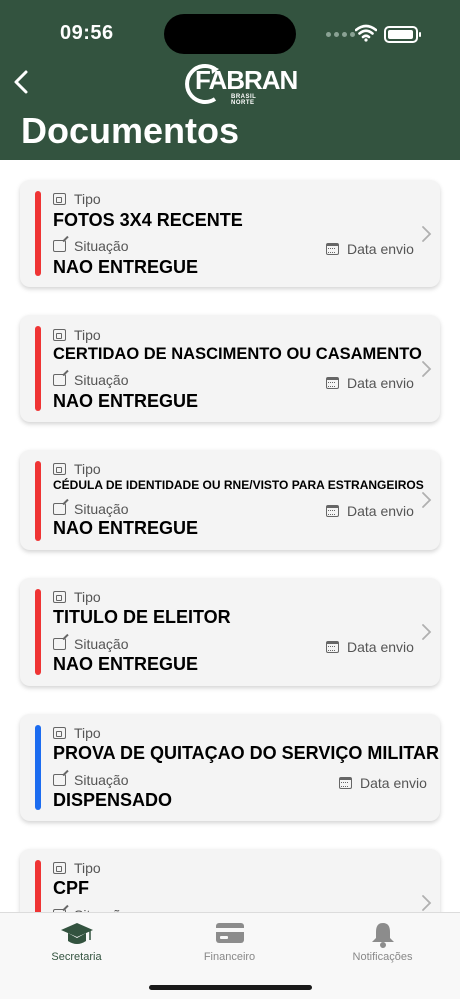 The height and width of the screenshot is (999, 460). I want to click on status-time: 09:56, so click(87, 33).